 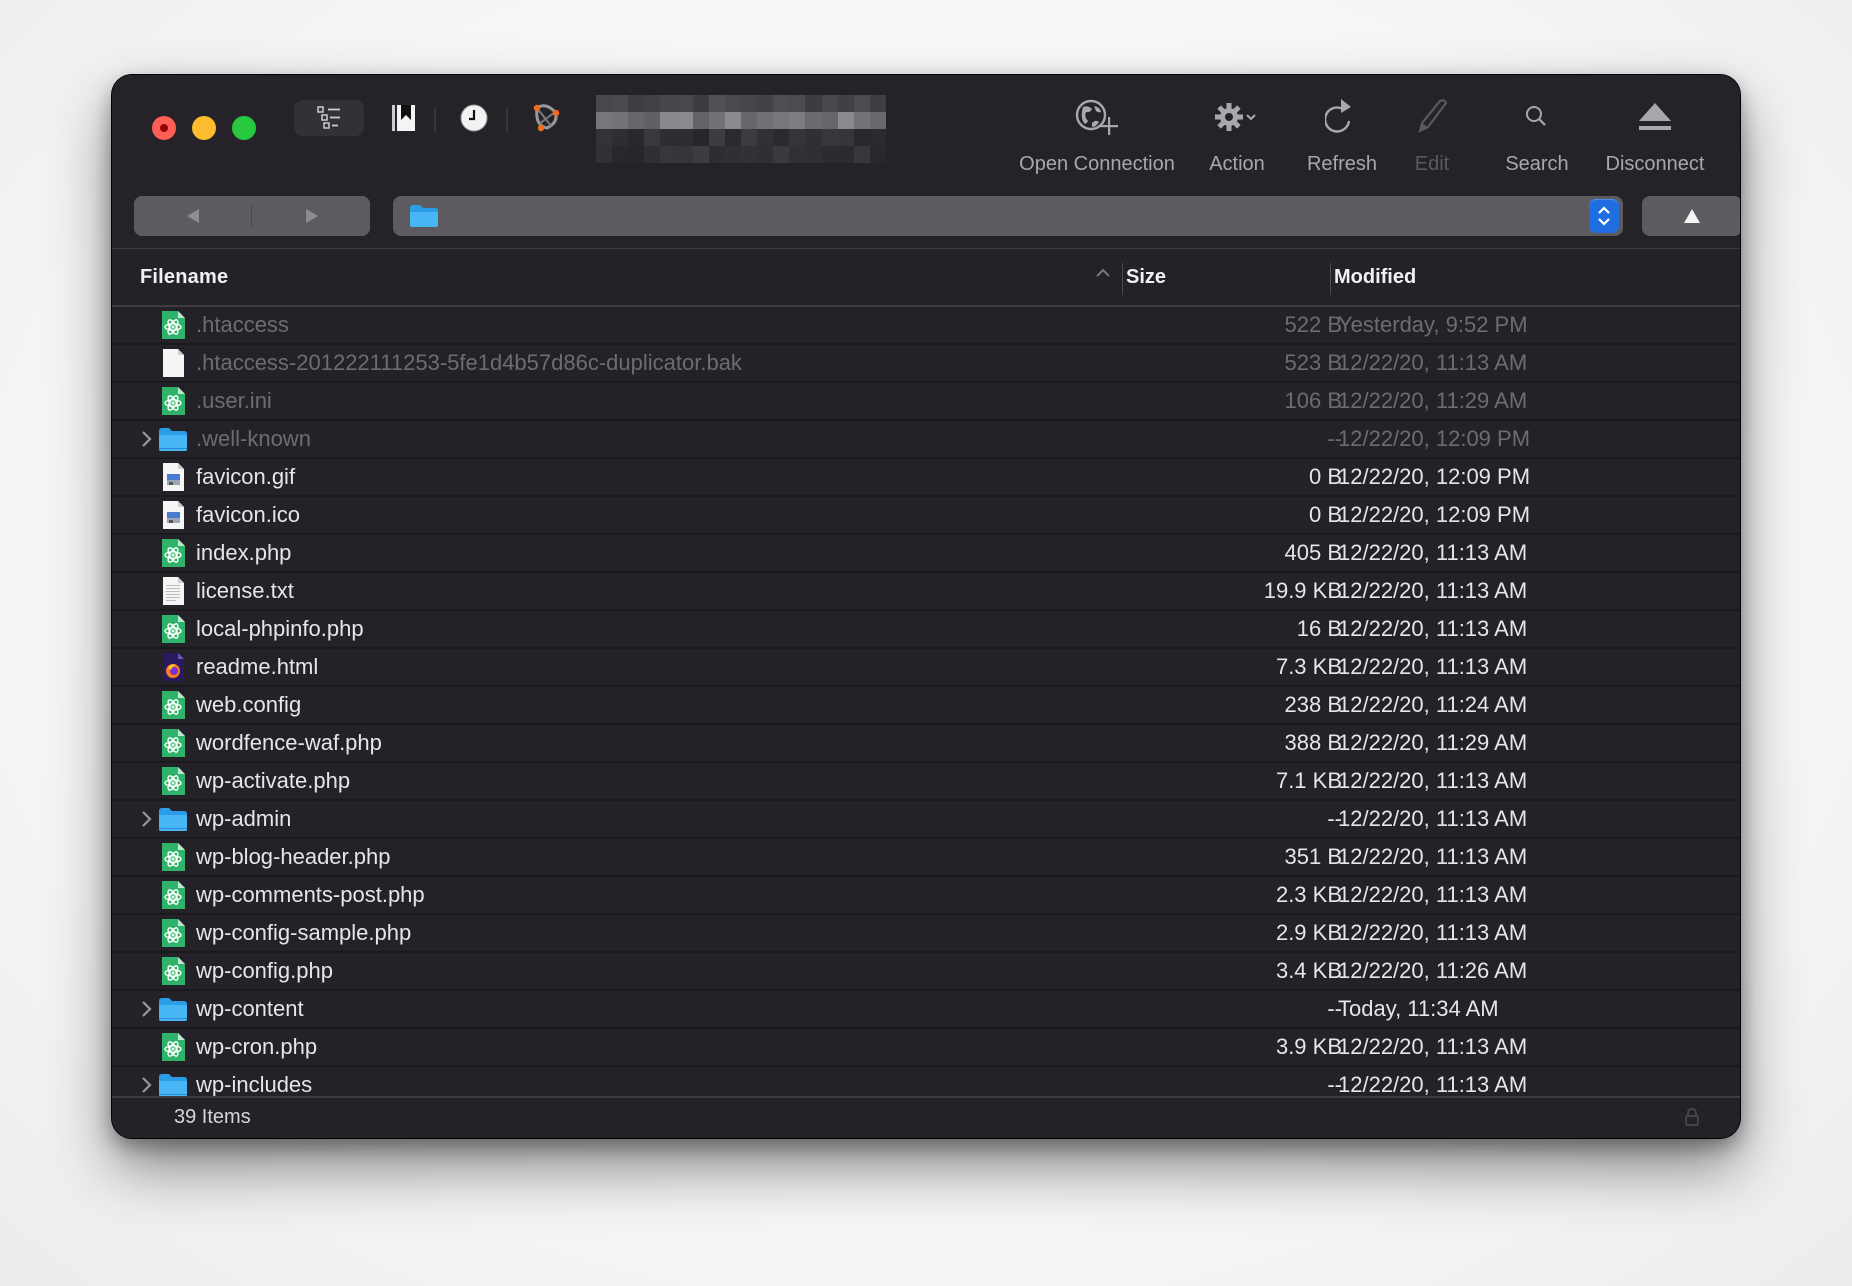 I want to click on forward-button, so click(x=311, y=216).